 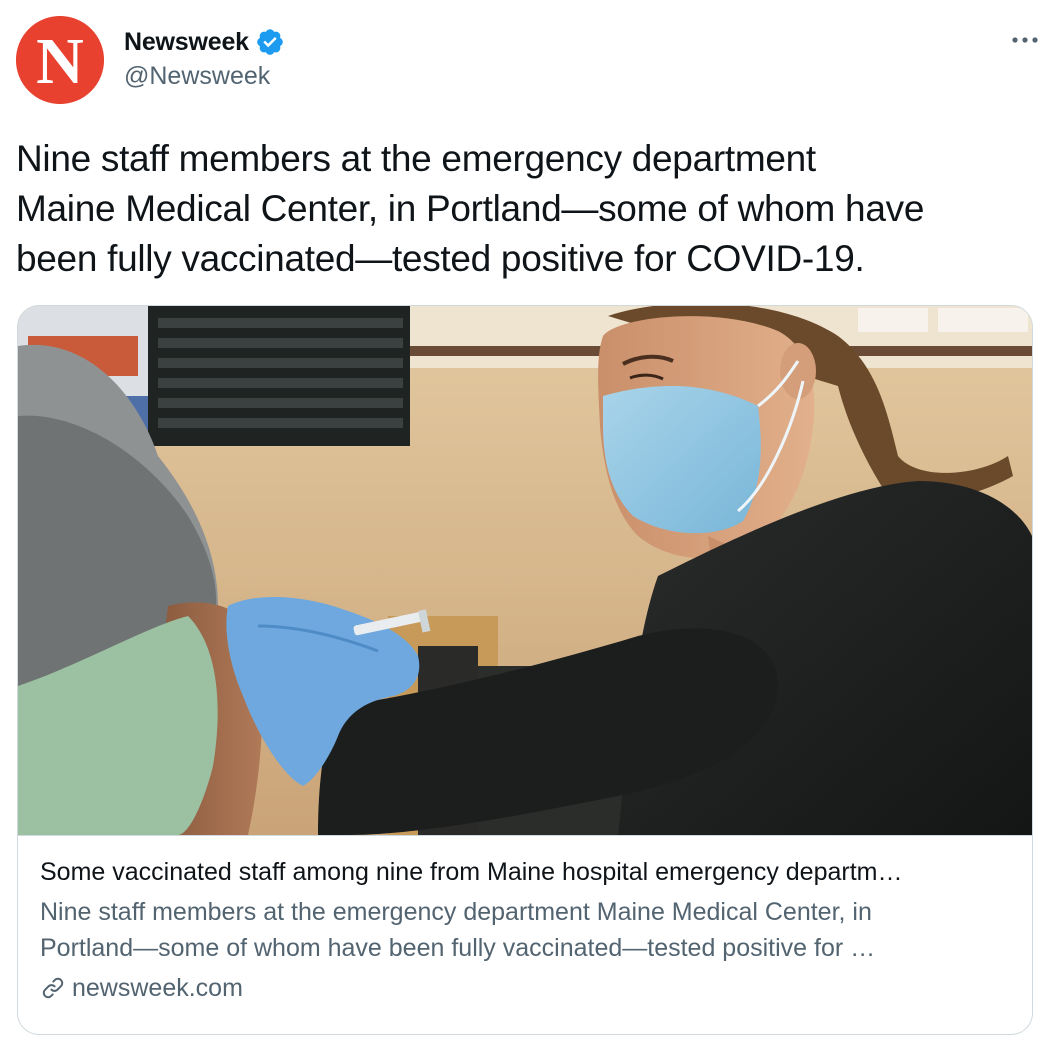 I want to click on svg-text: N, so click(x=60, y=61).